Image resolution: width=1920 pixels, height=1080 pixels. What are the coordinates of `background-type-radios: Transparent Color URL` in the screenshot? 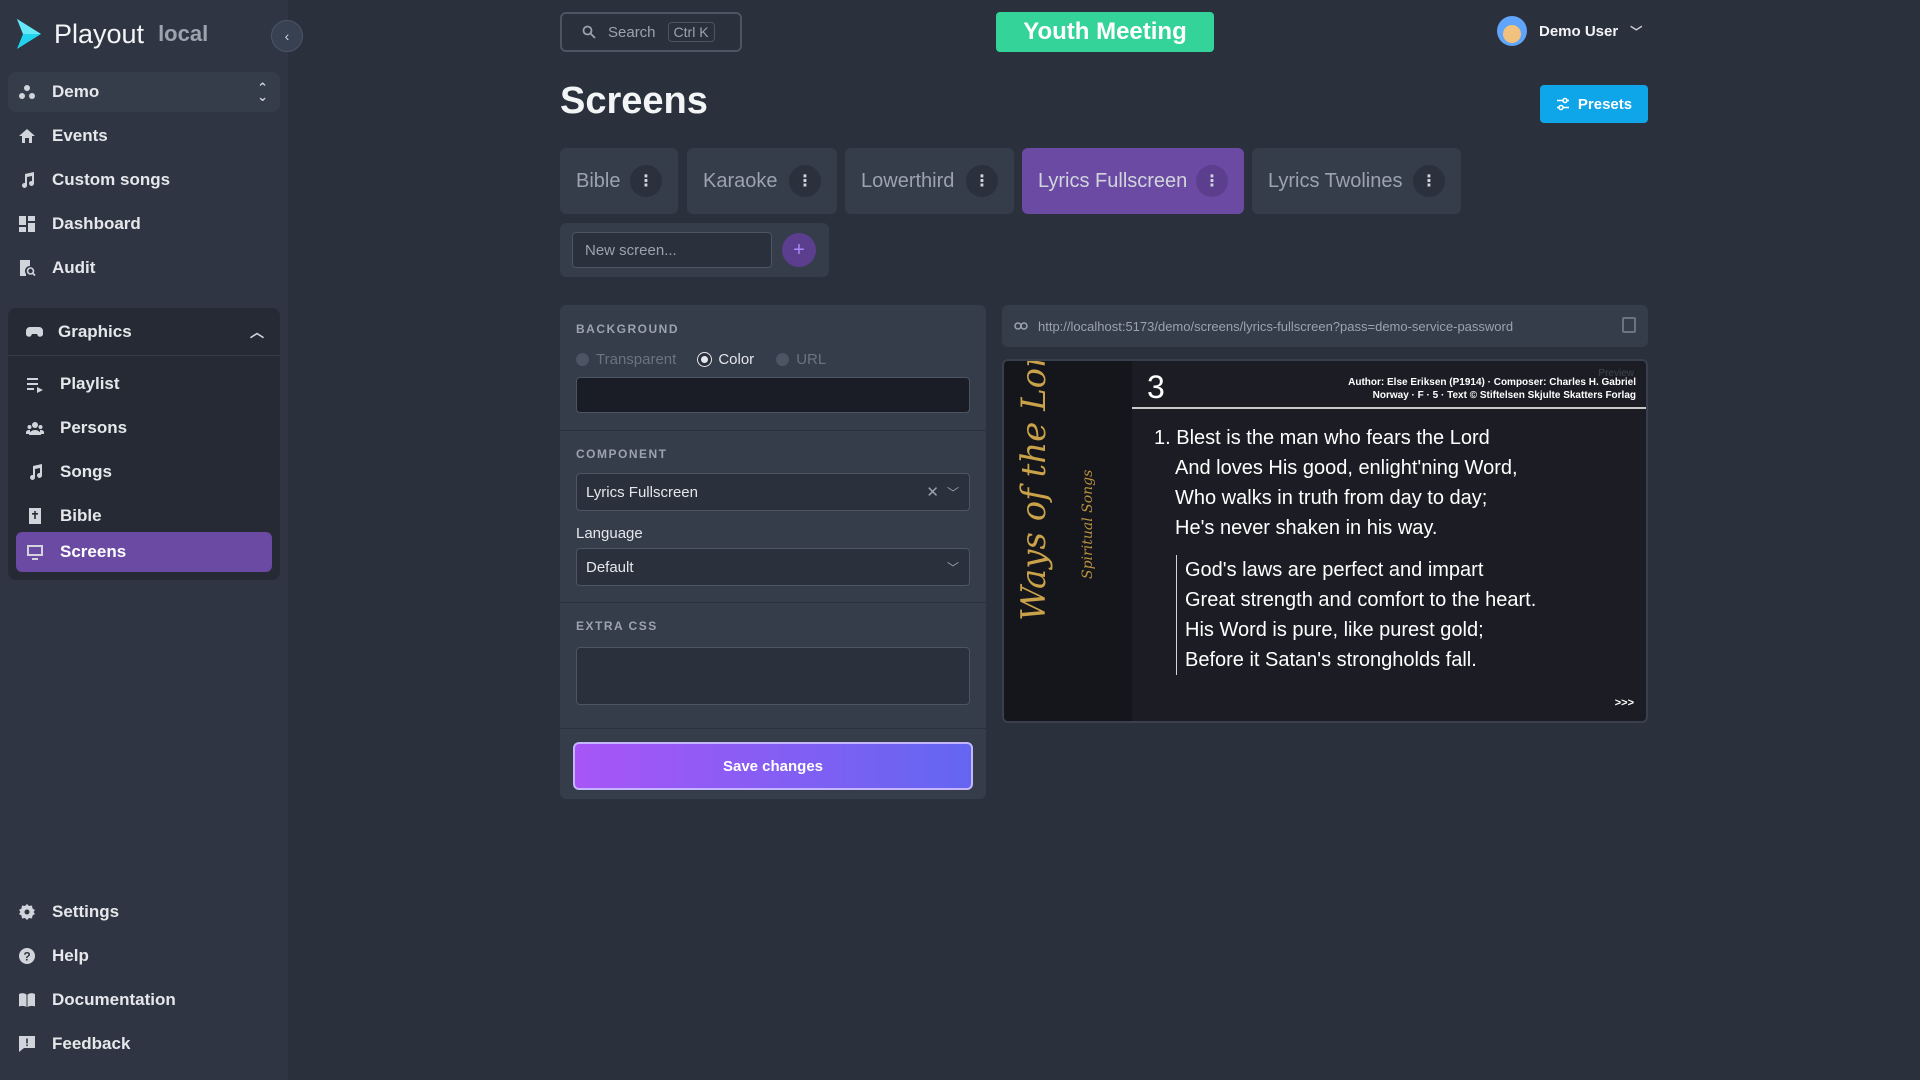 It's located at (701, 359).